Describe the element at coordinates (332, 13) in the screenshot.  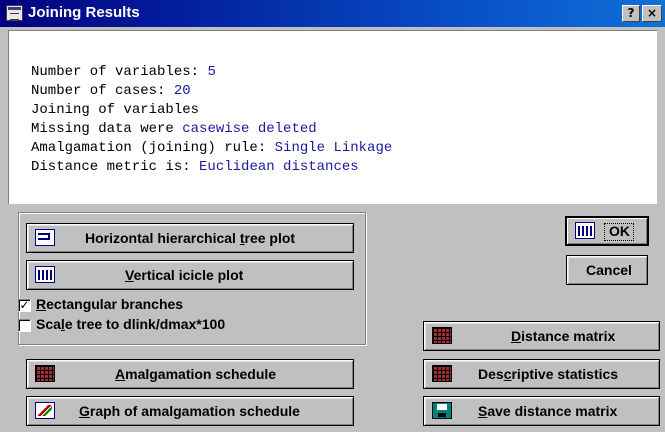
I see `title-bar: Joining Results ? ×` at that location.